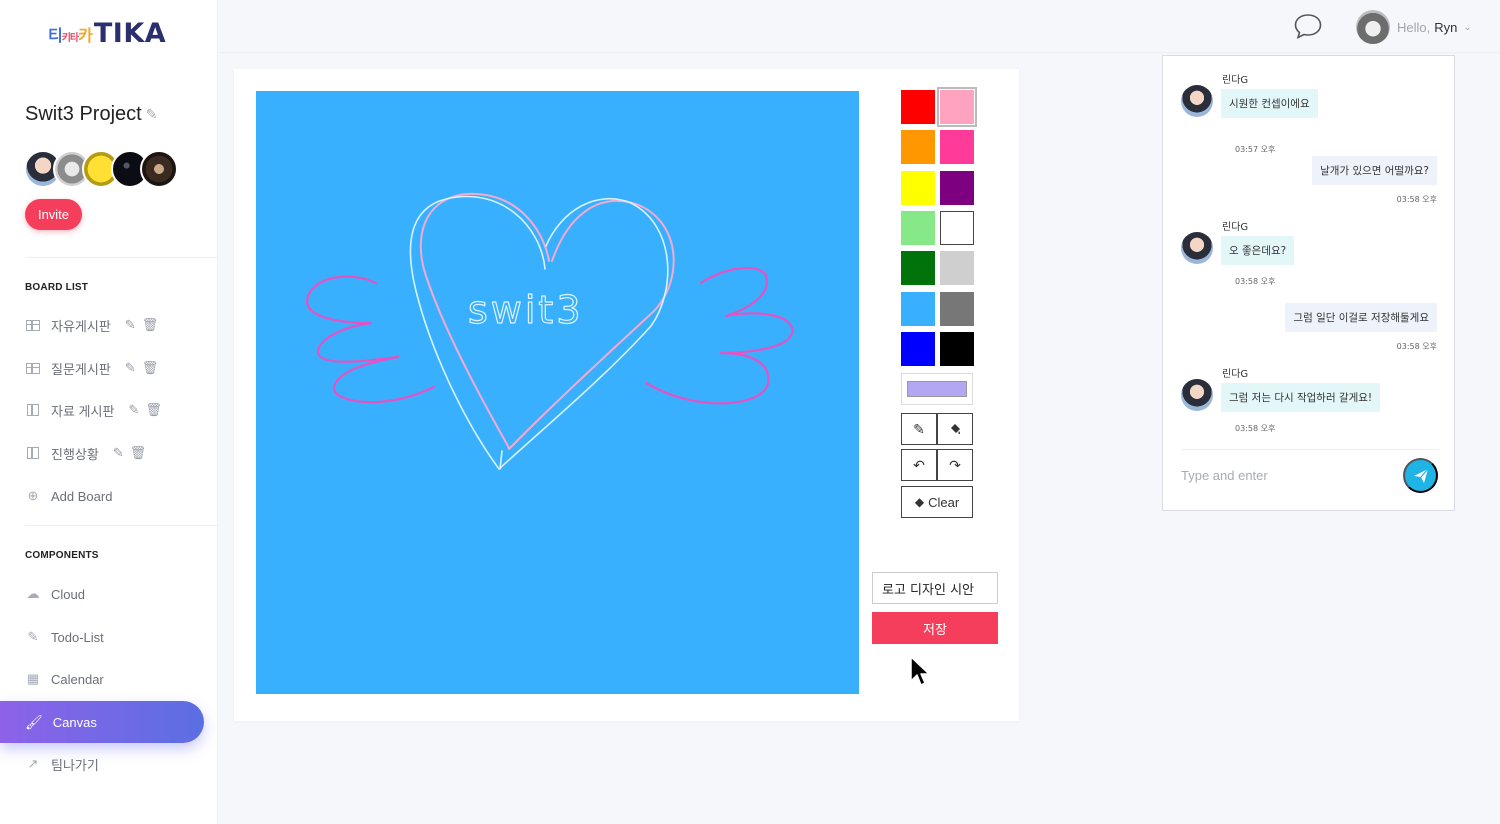 This screenshot has width=1500, height=824. I want to click on sidebar-item-label: 진행상황, so click(75, 454).